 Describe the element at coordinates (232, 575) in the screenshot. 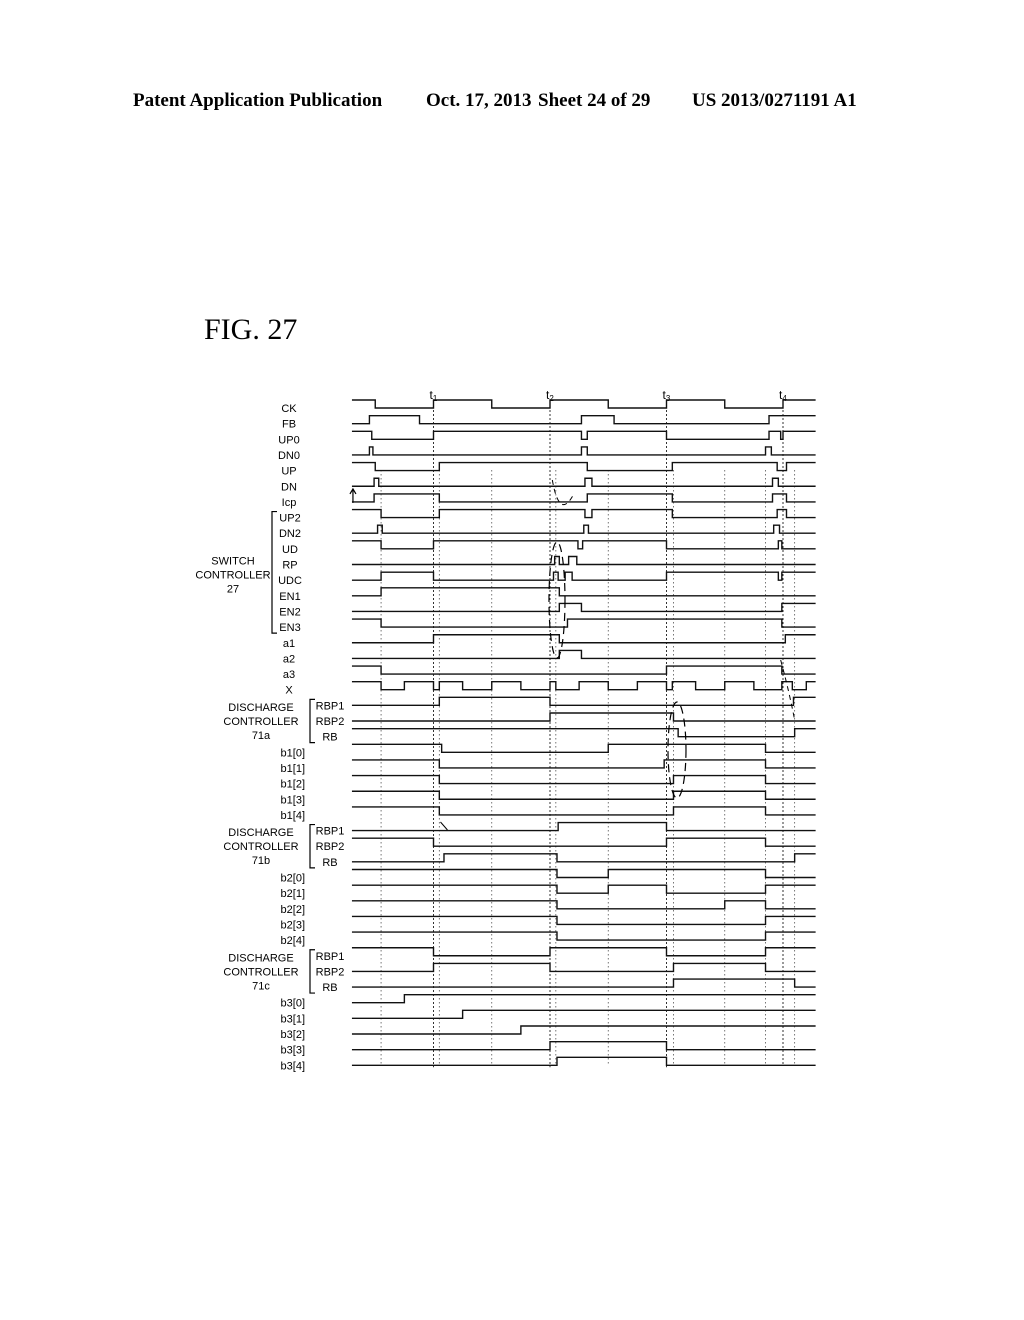

I see `switch-controller-label: CONTROLLER` at that location.